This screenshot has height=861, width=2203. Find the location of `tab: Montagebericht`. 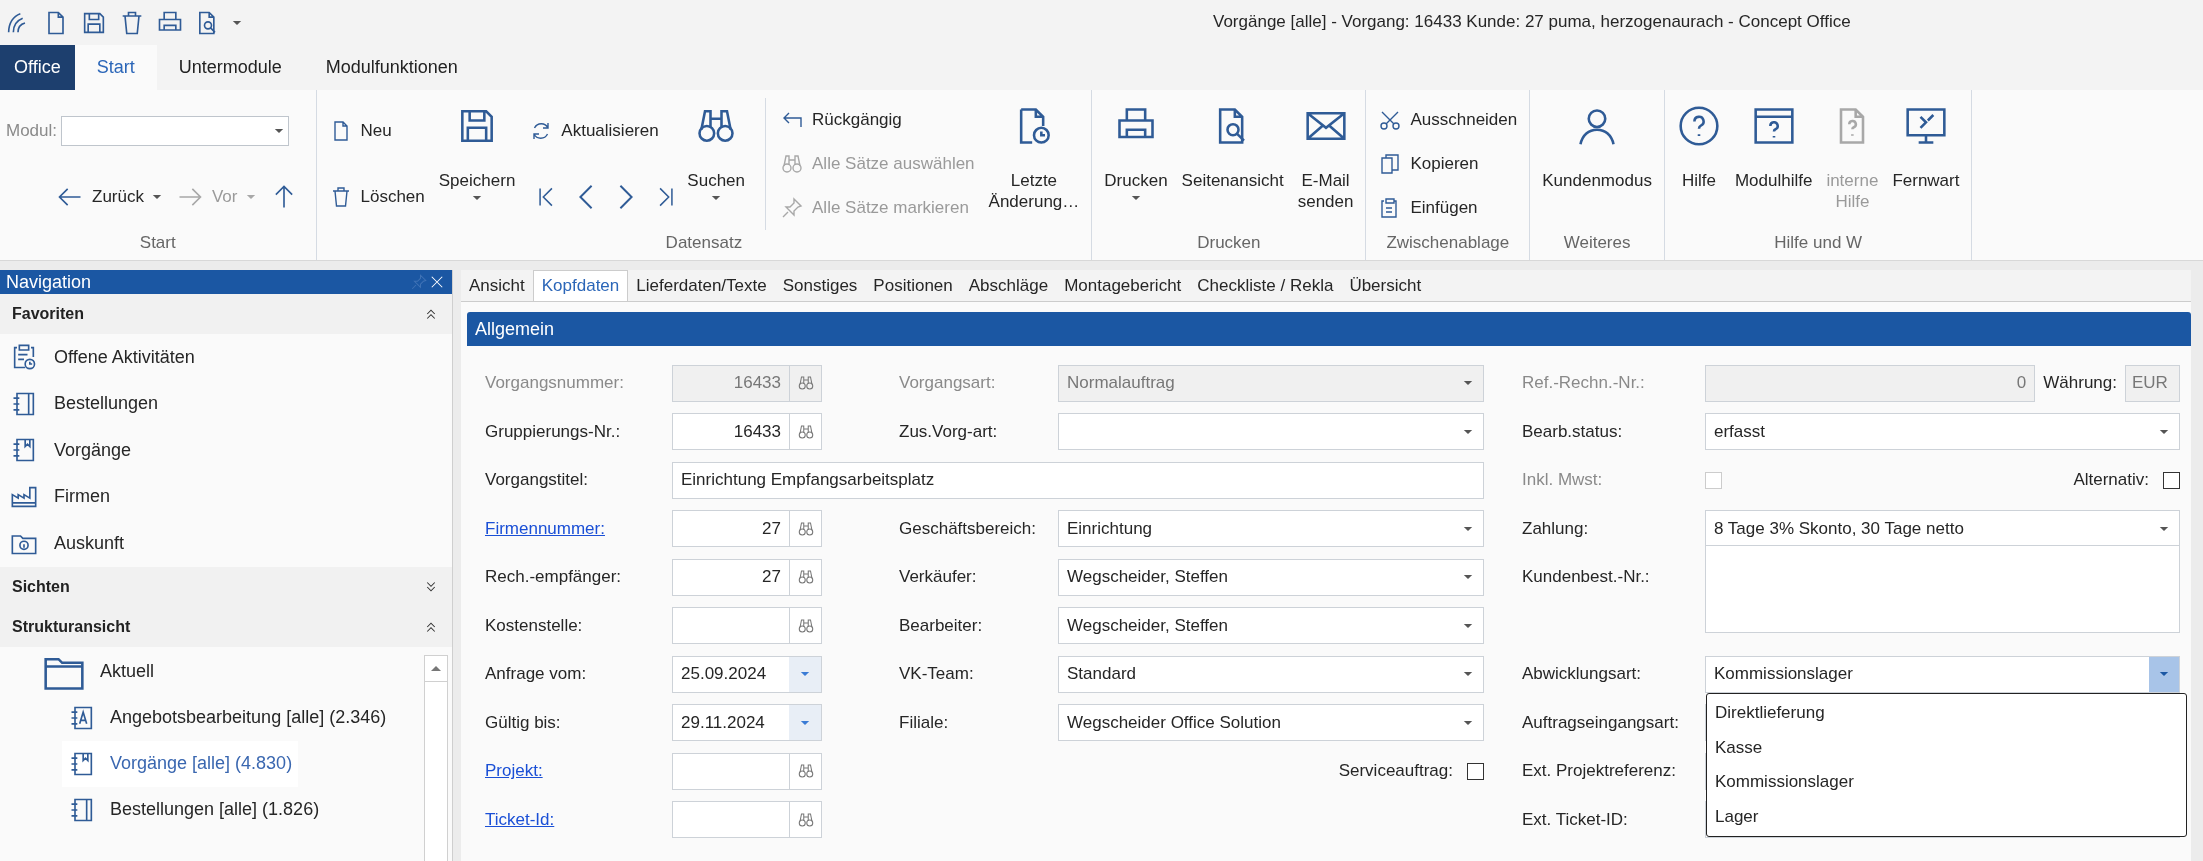

tab: Montagebericht is located at coordinates (1123, 285).